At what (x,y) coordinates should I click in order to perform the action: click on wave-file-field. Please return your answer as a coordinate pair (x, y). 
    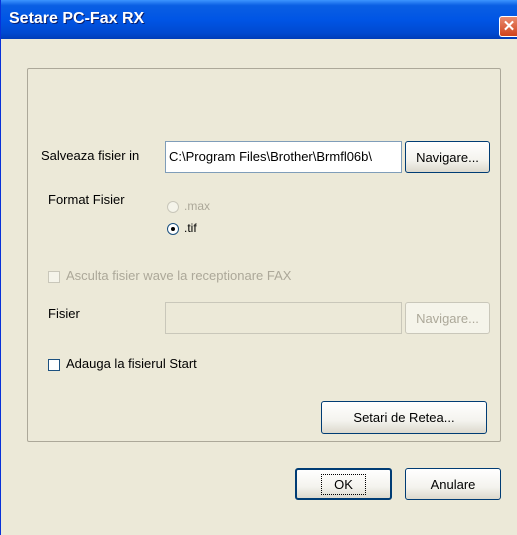
    Looking at the image, I should click on (283, 318).